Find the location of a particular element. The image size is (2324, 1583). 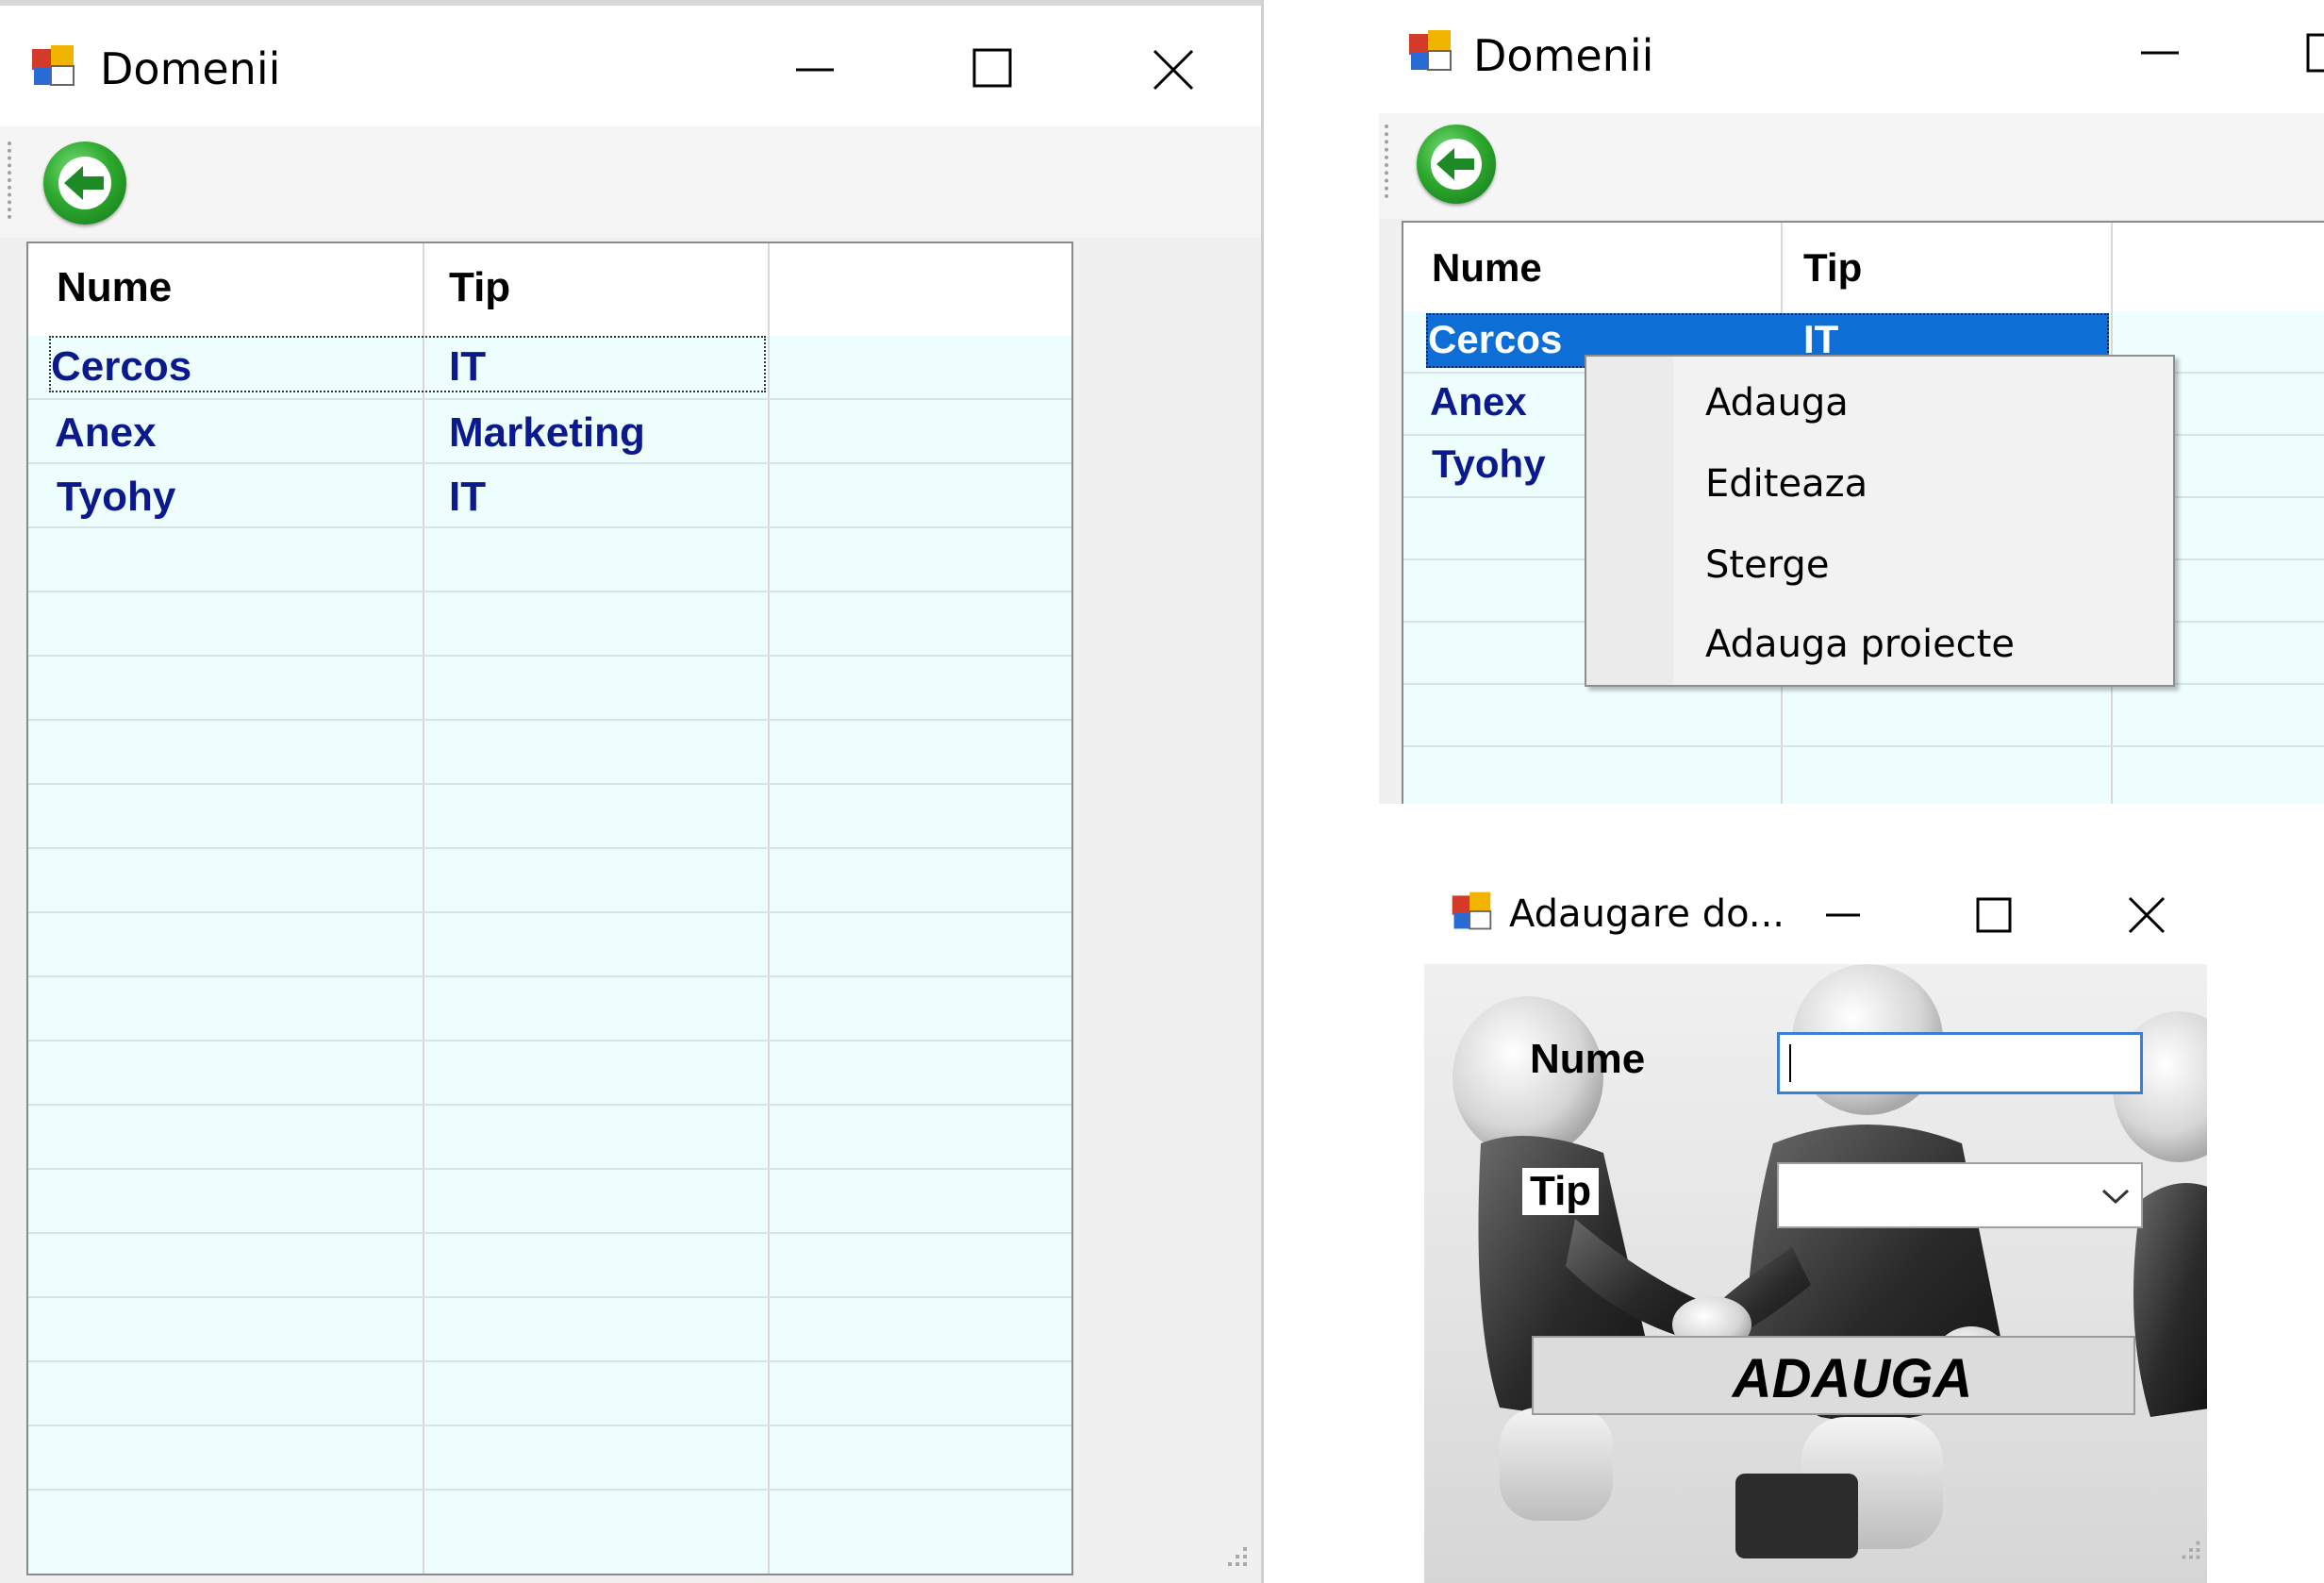

nume-label: Nume is located at coordinates (1588, 1059).